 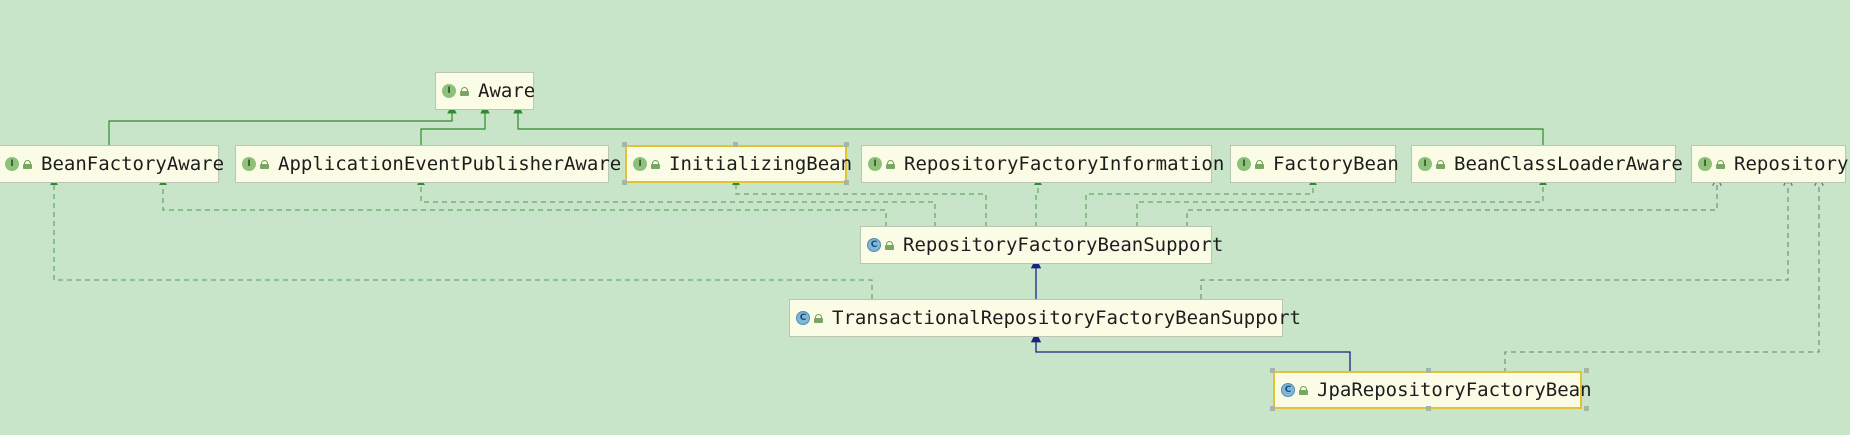 I want to click on edge-rfbs-to-repositoryfactoryinformation, so click(x=1038, y=202).